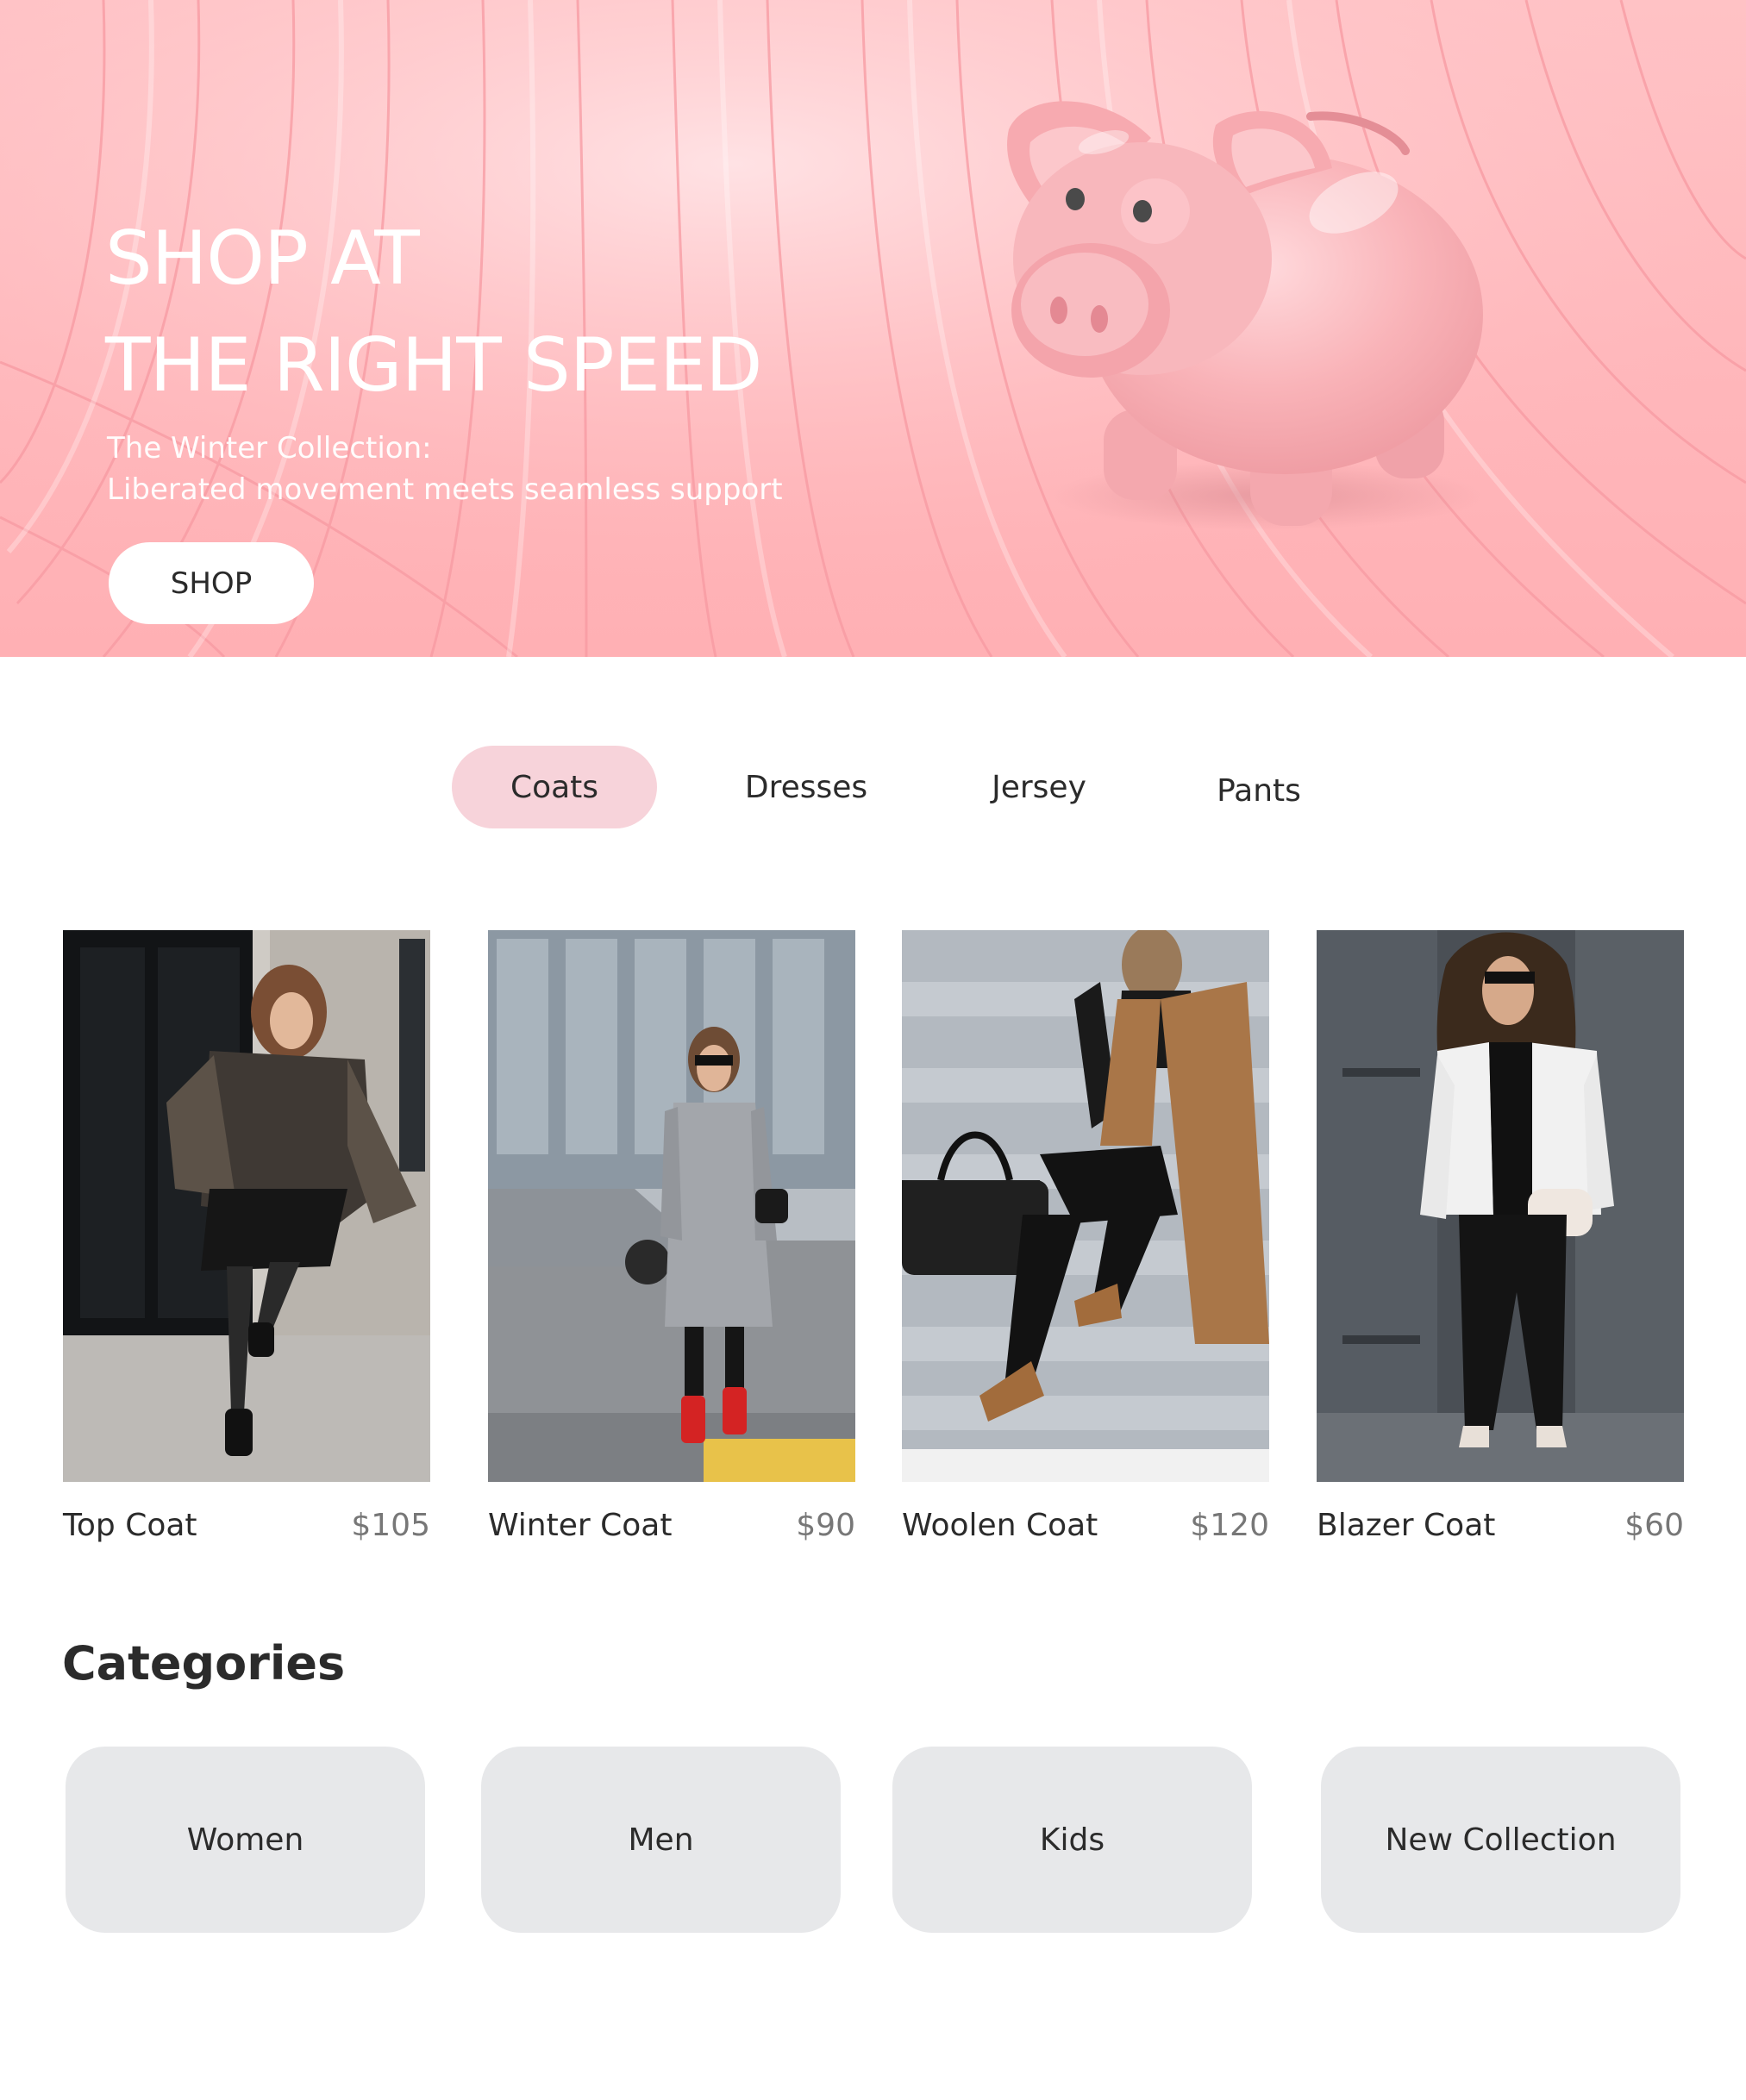 The width and height of the screenshot is (1746, 2100). Describe the element at coordinates (211, 583) in the screenshot. I see `shop-button: SHOP` at that location.